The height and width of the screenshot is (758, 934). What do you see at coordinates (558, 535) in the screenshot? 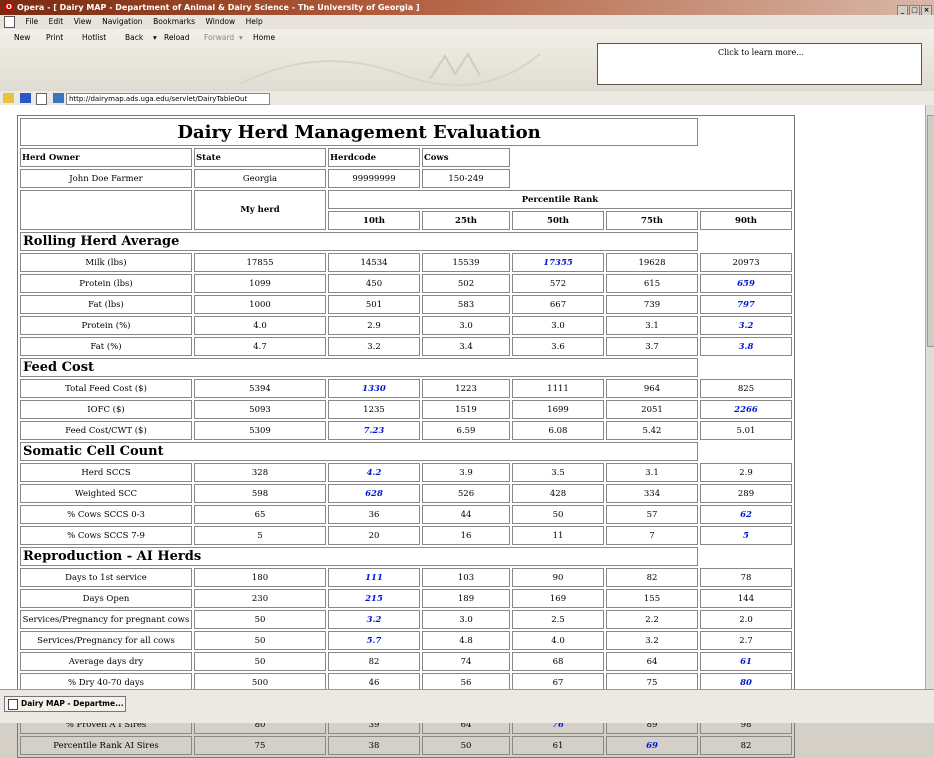
I see `percentile-value: 11` at bounding box center [558, 535].